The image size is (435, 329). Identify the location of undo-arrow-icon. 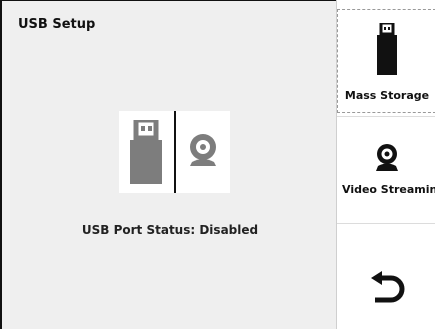
(387, 289).